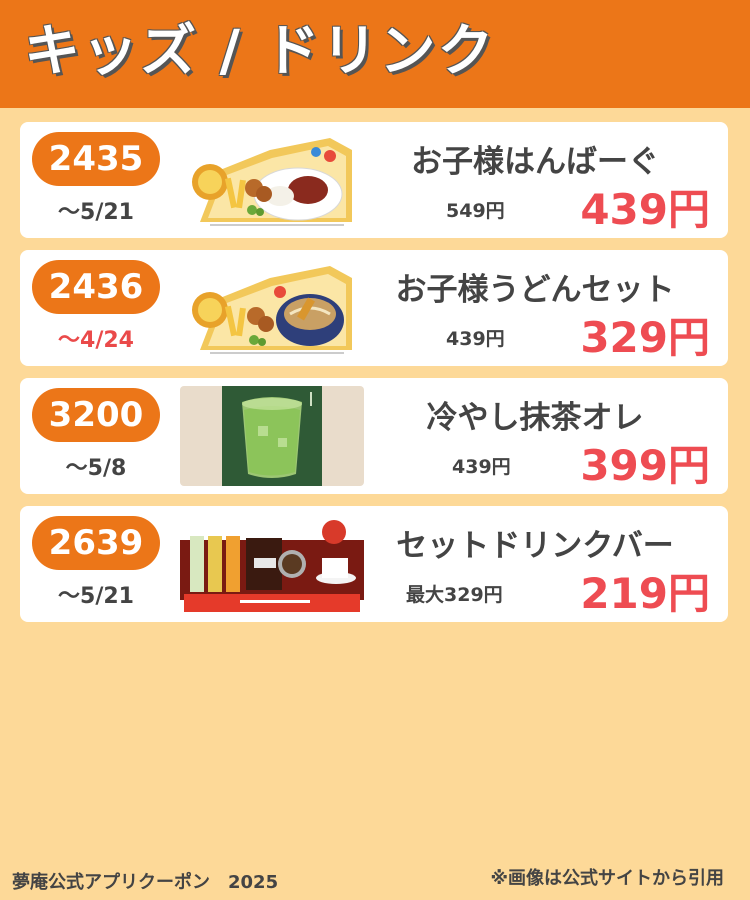 This screenshot has height=900, width=750. I want to click on footer-credit: 夢庵公式アプリクーポン 2025, so click(145, 882).